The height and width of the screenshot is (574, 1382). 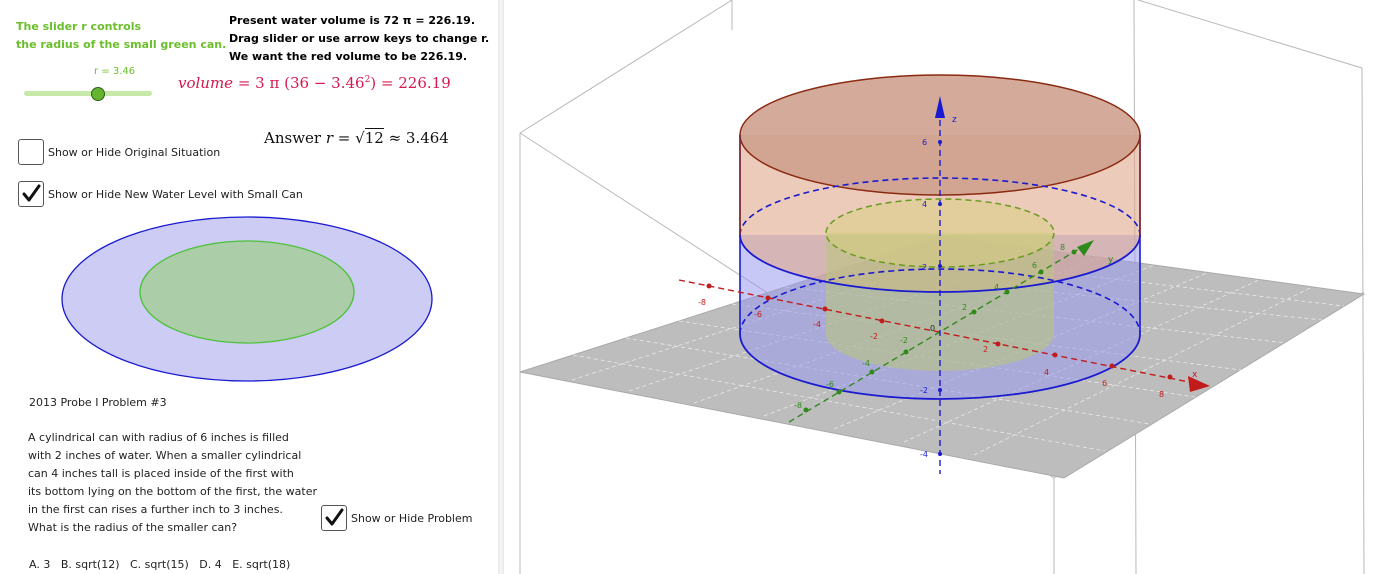 What do you see at coordinates (1111, 260) in the screenshot?
I see `y-axis-label: y` at bounding box center [1111, 260].